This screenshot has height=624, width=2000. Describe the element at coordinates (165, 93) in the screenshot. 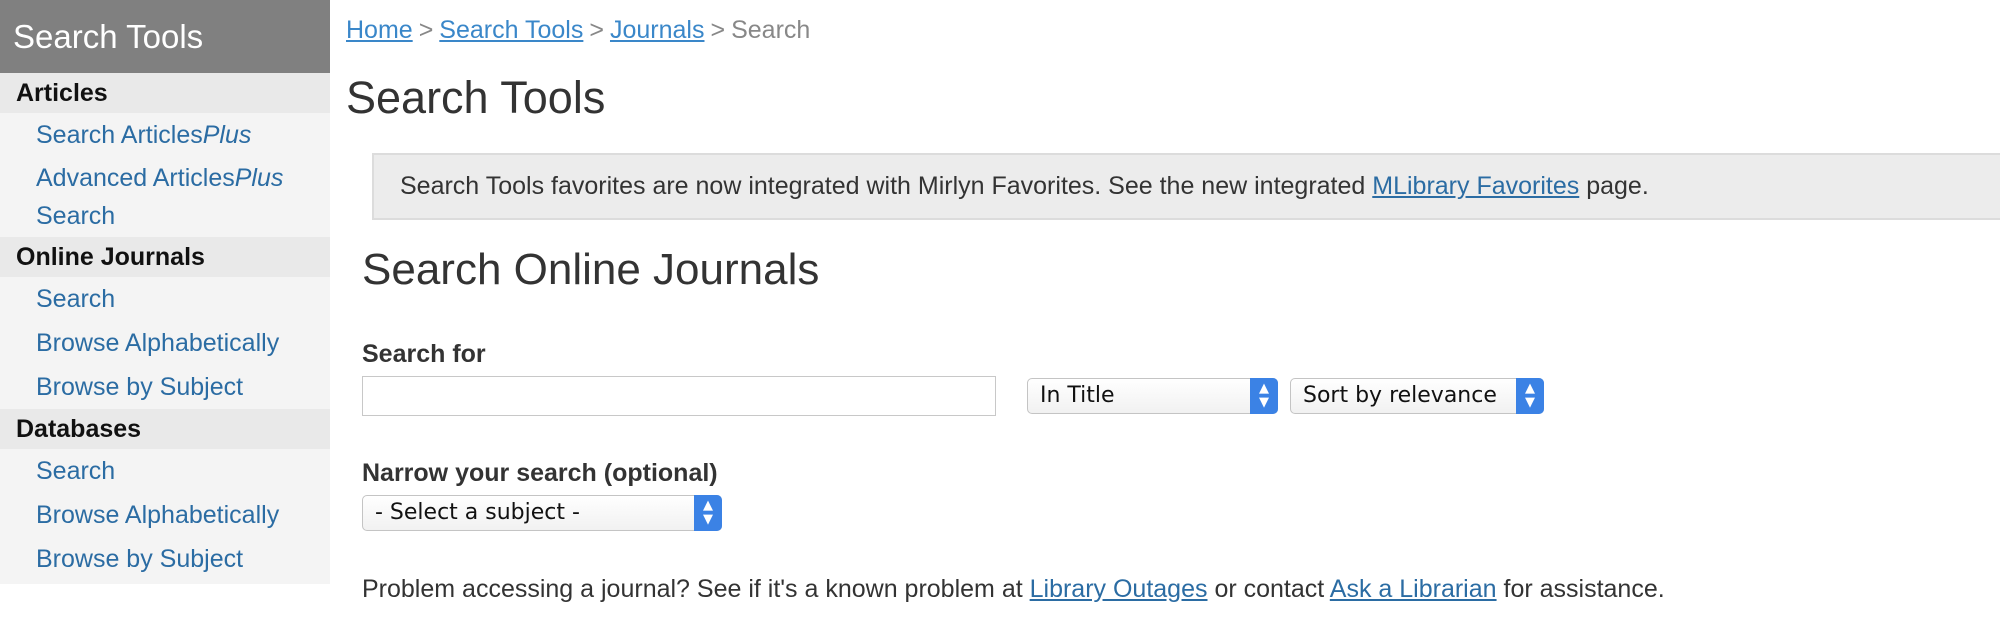

I see `sidebar-section-articles: Articles` at that location.